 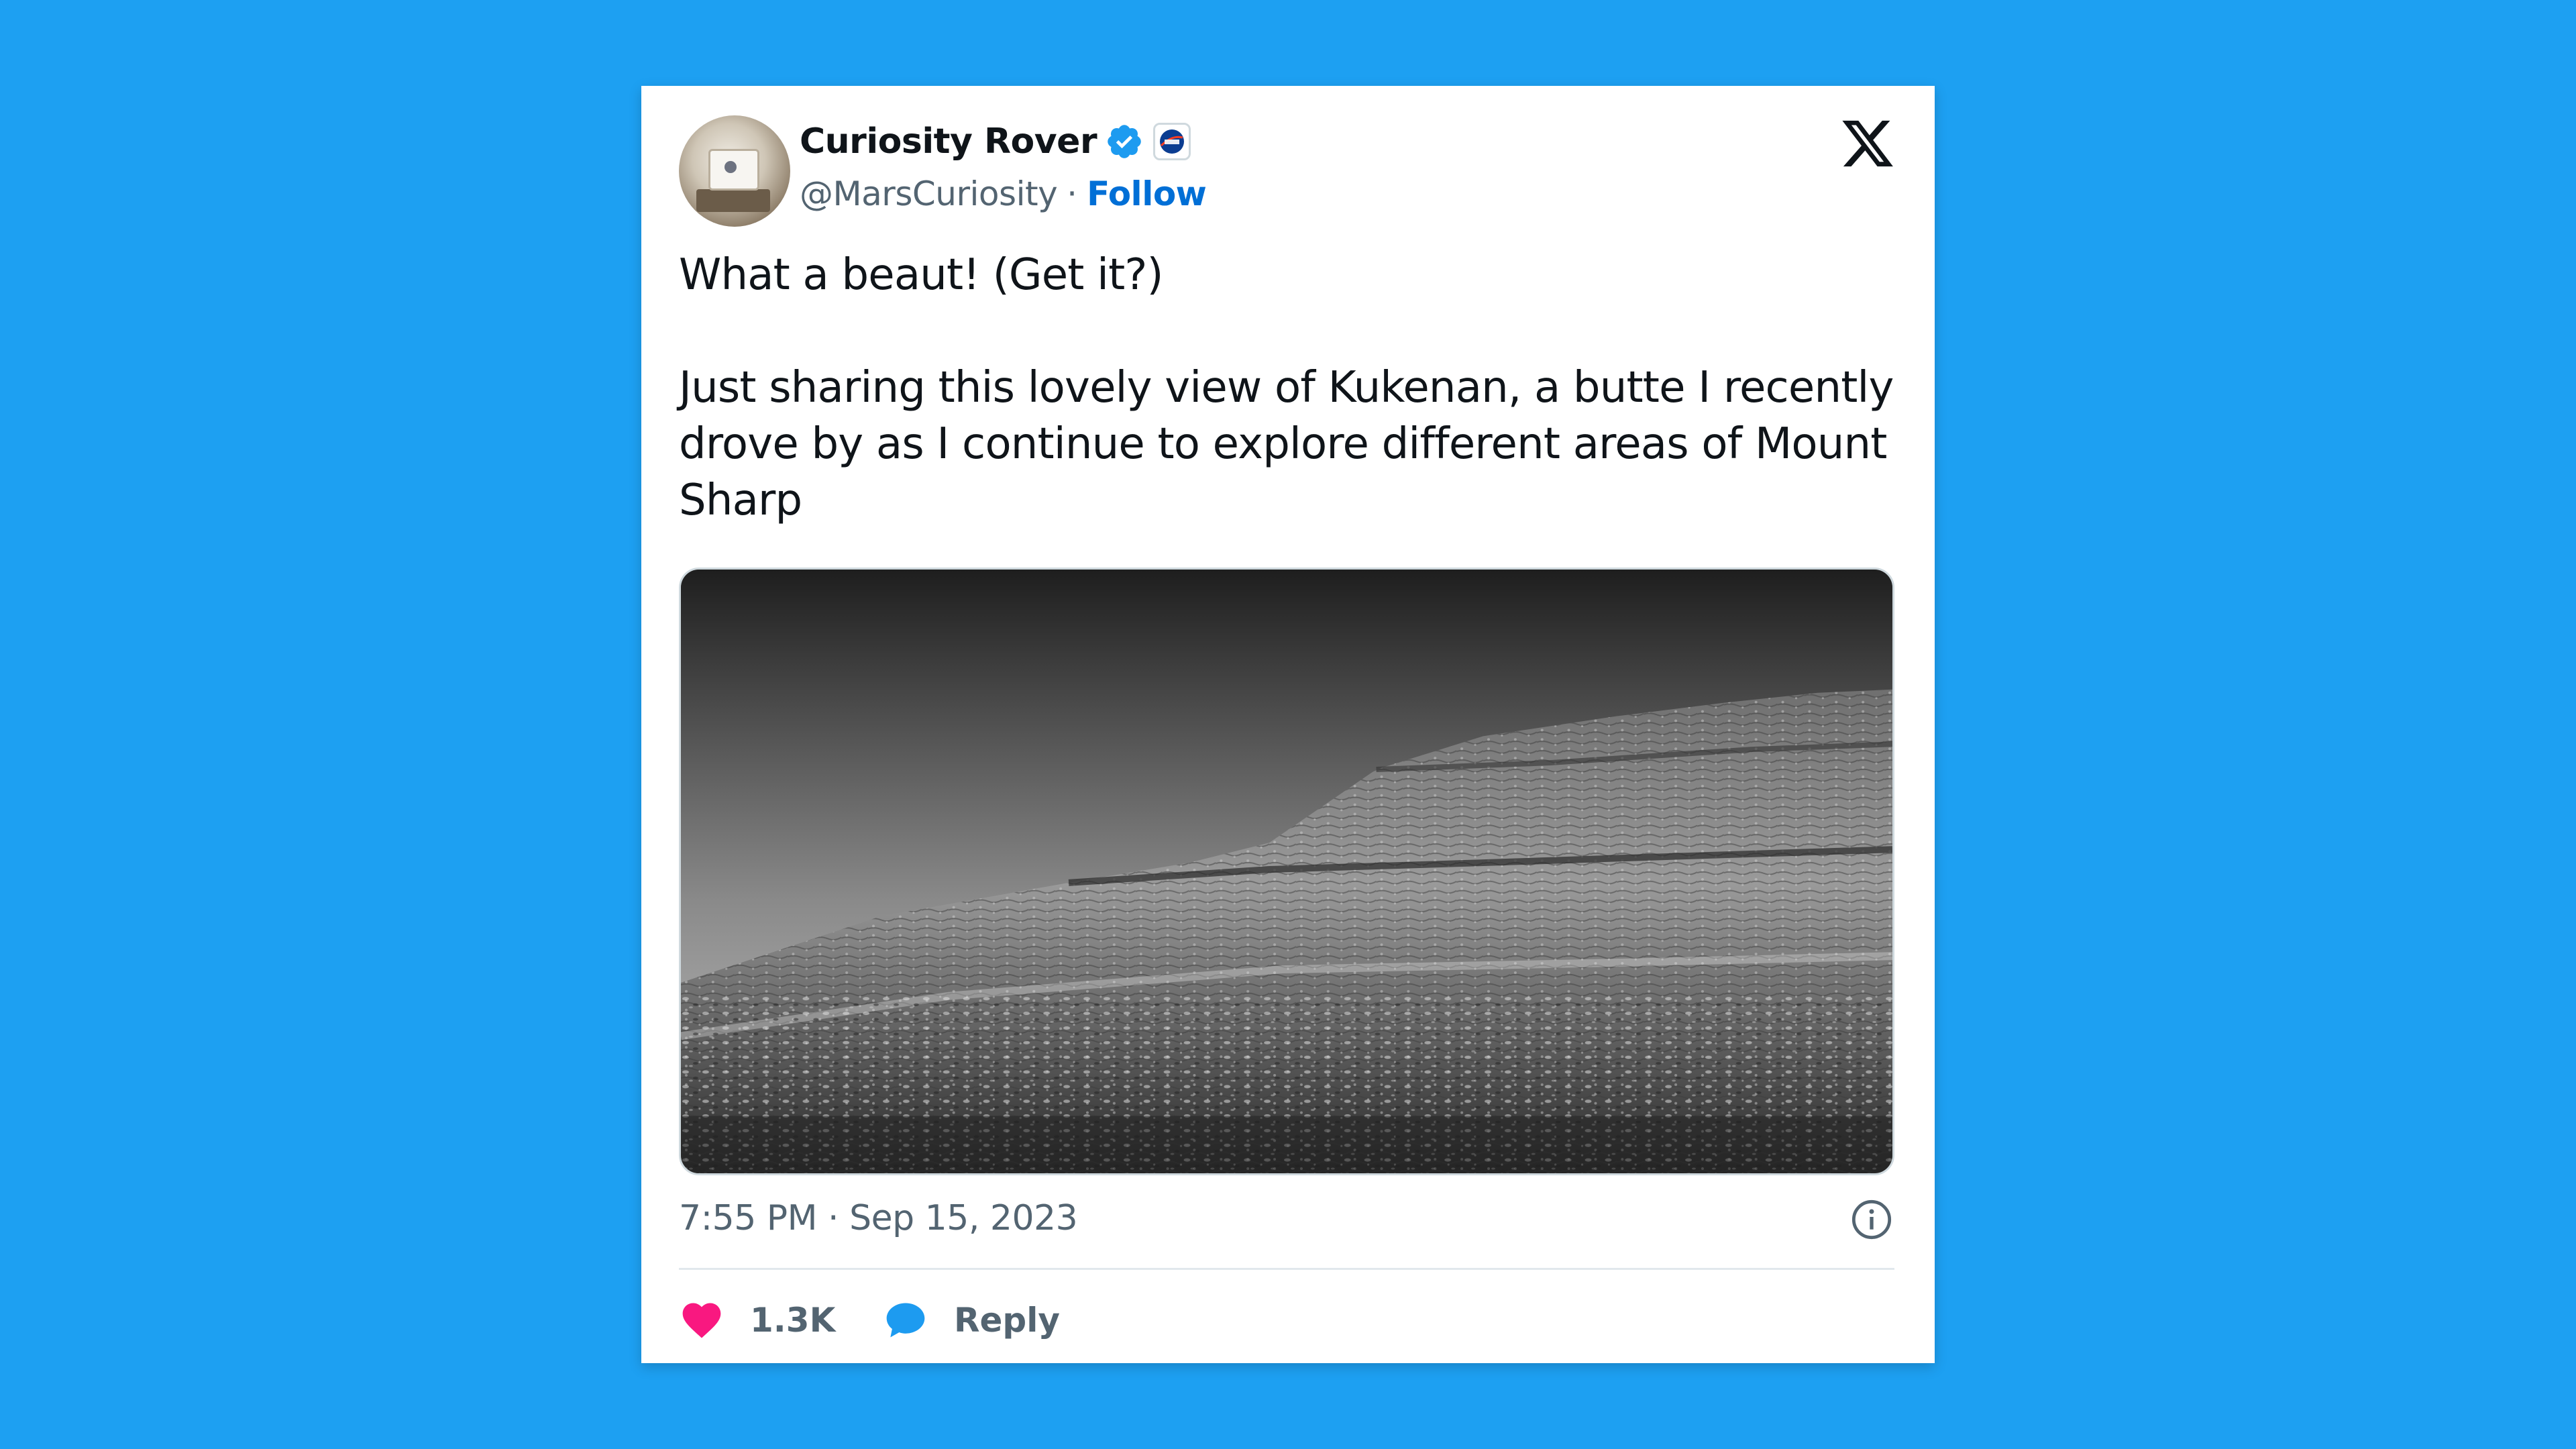 I want to click on avatar-rover-body, so click(x=733, y=200).